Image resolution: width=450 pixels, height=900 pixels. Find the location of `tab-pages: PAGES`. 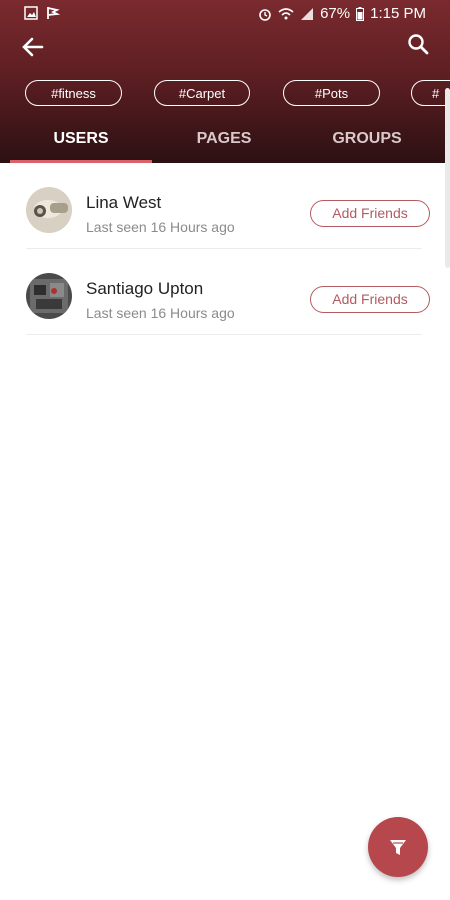

tab-pages: PAGES is located at coordinates (224, 143).